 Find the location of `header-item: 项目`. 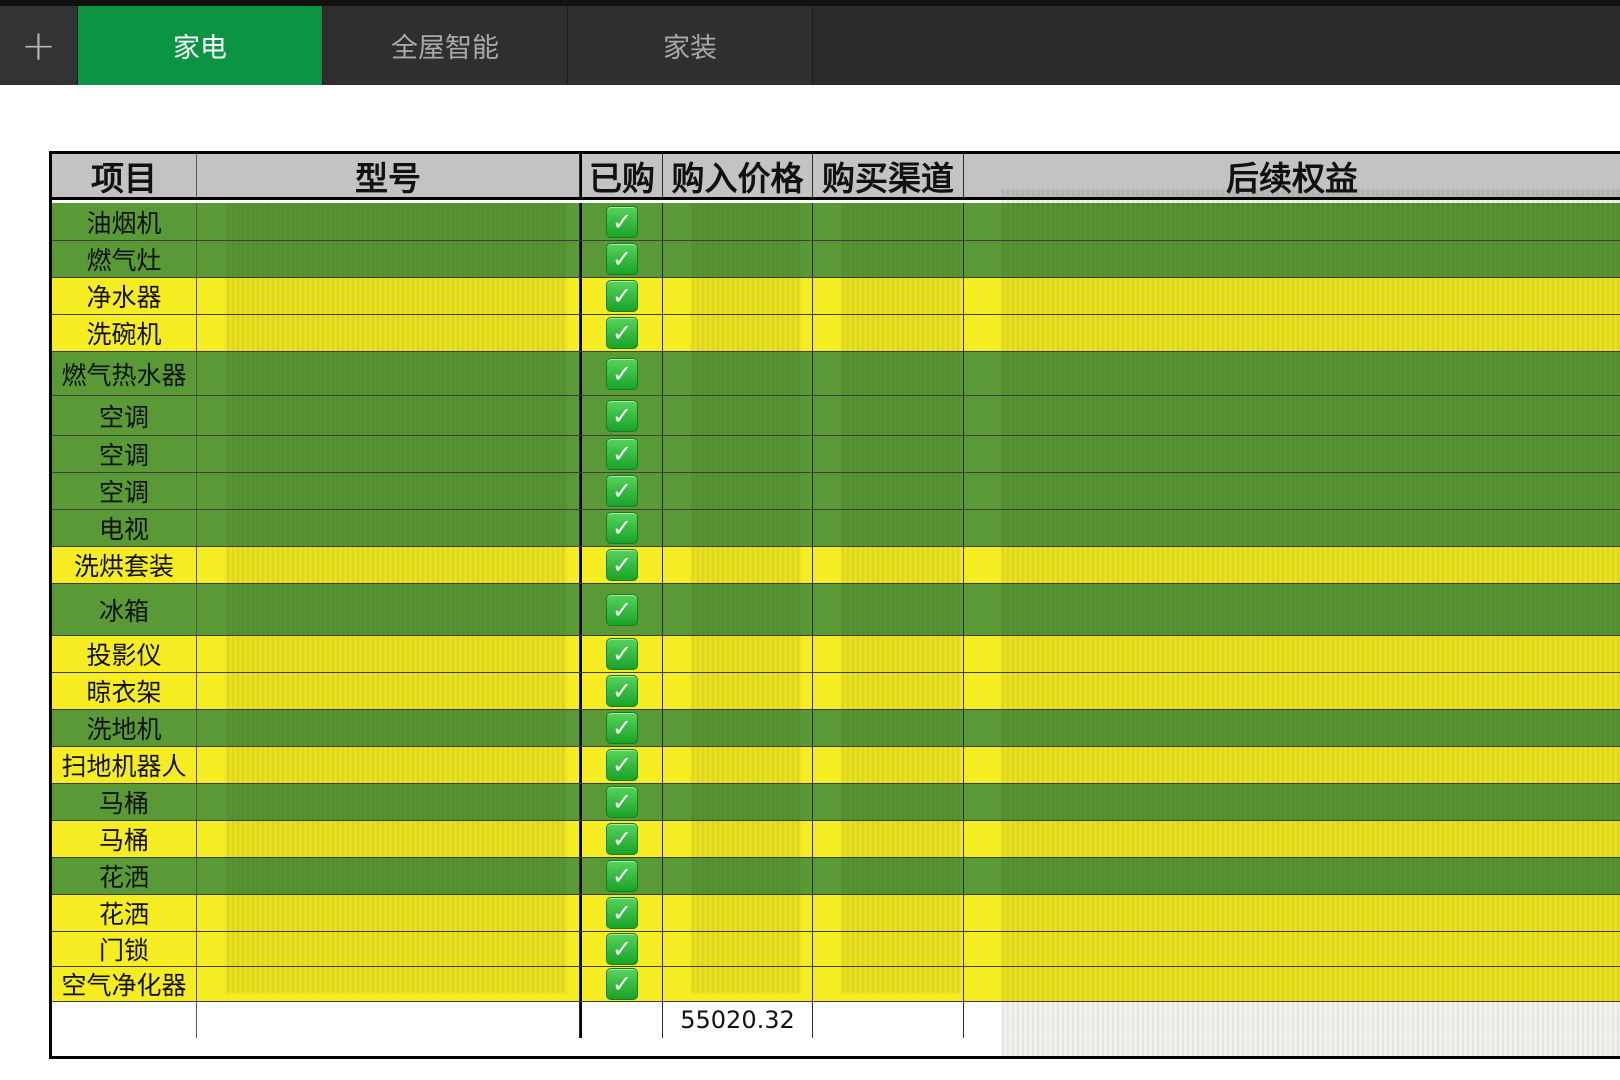

header-item: 项目 is located at coordinates (124, 175).